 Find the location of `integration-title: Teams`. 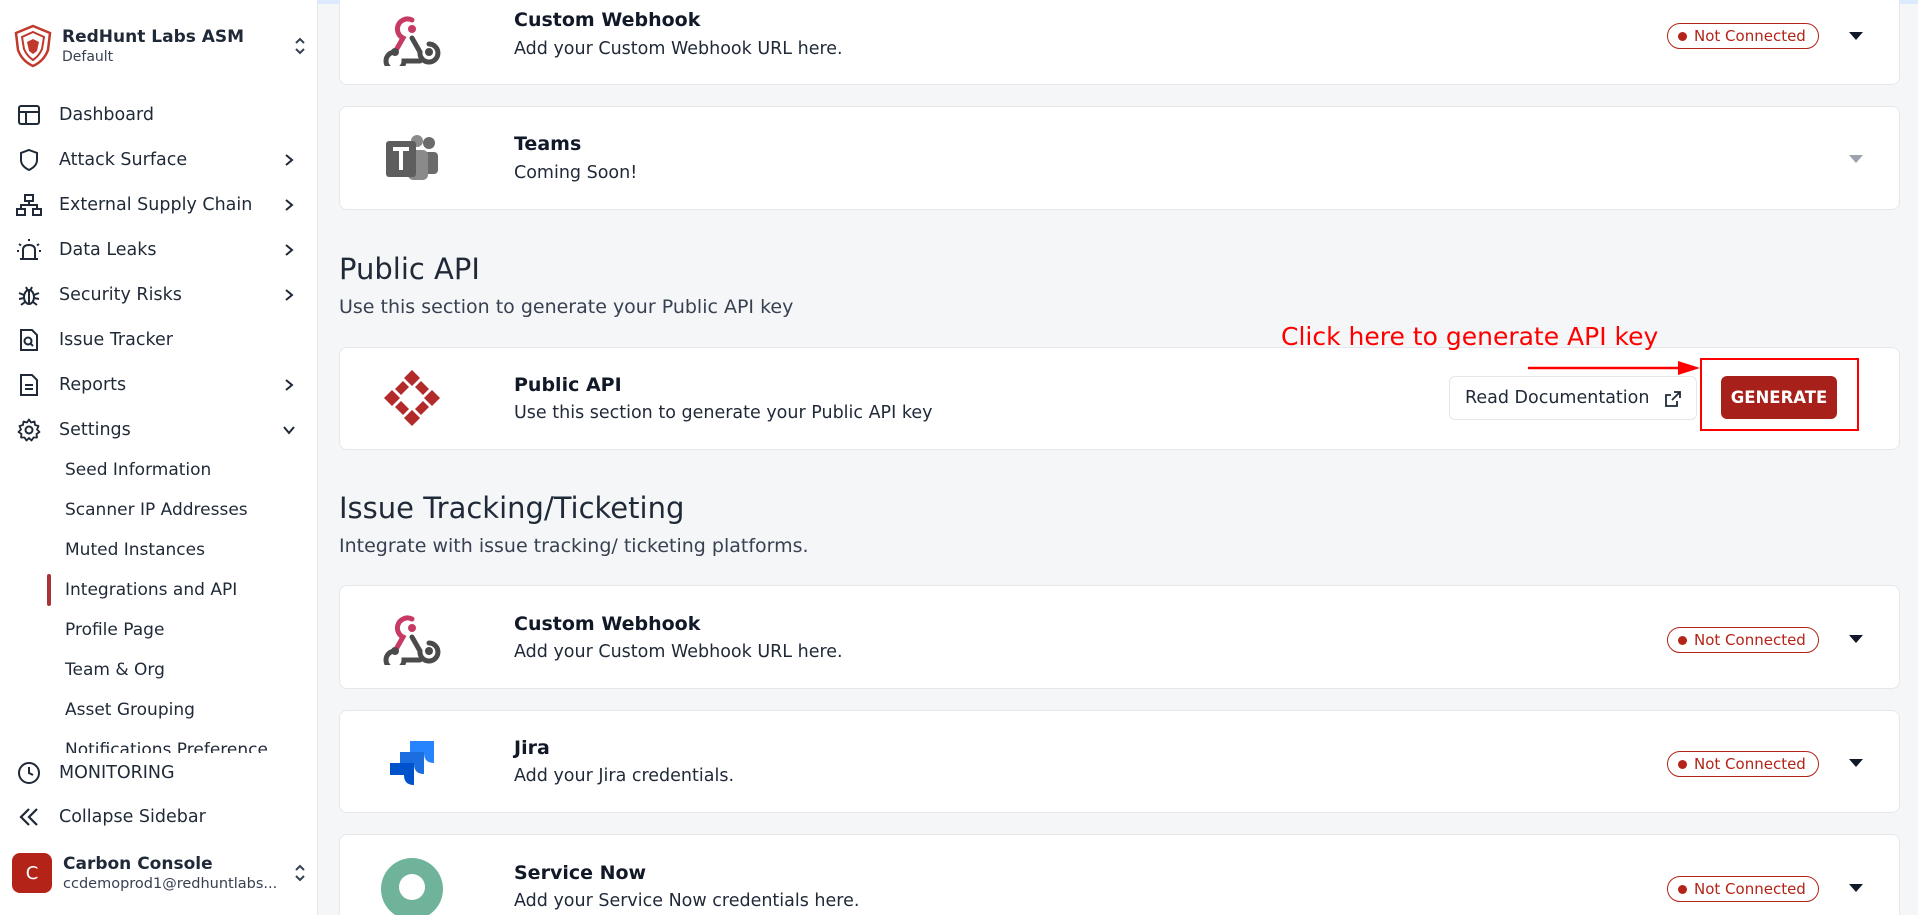

integration-title: Teams is located at coordinates (548, 144).